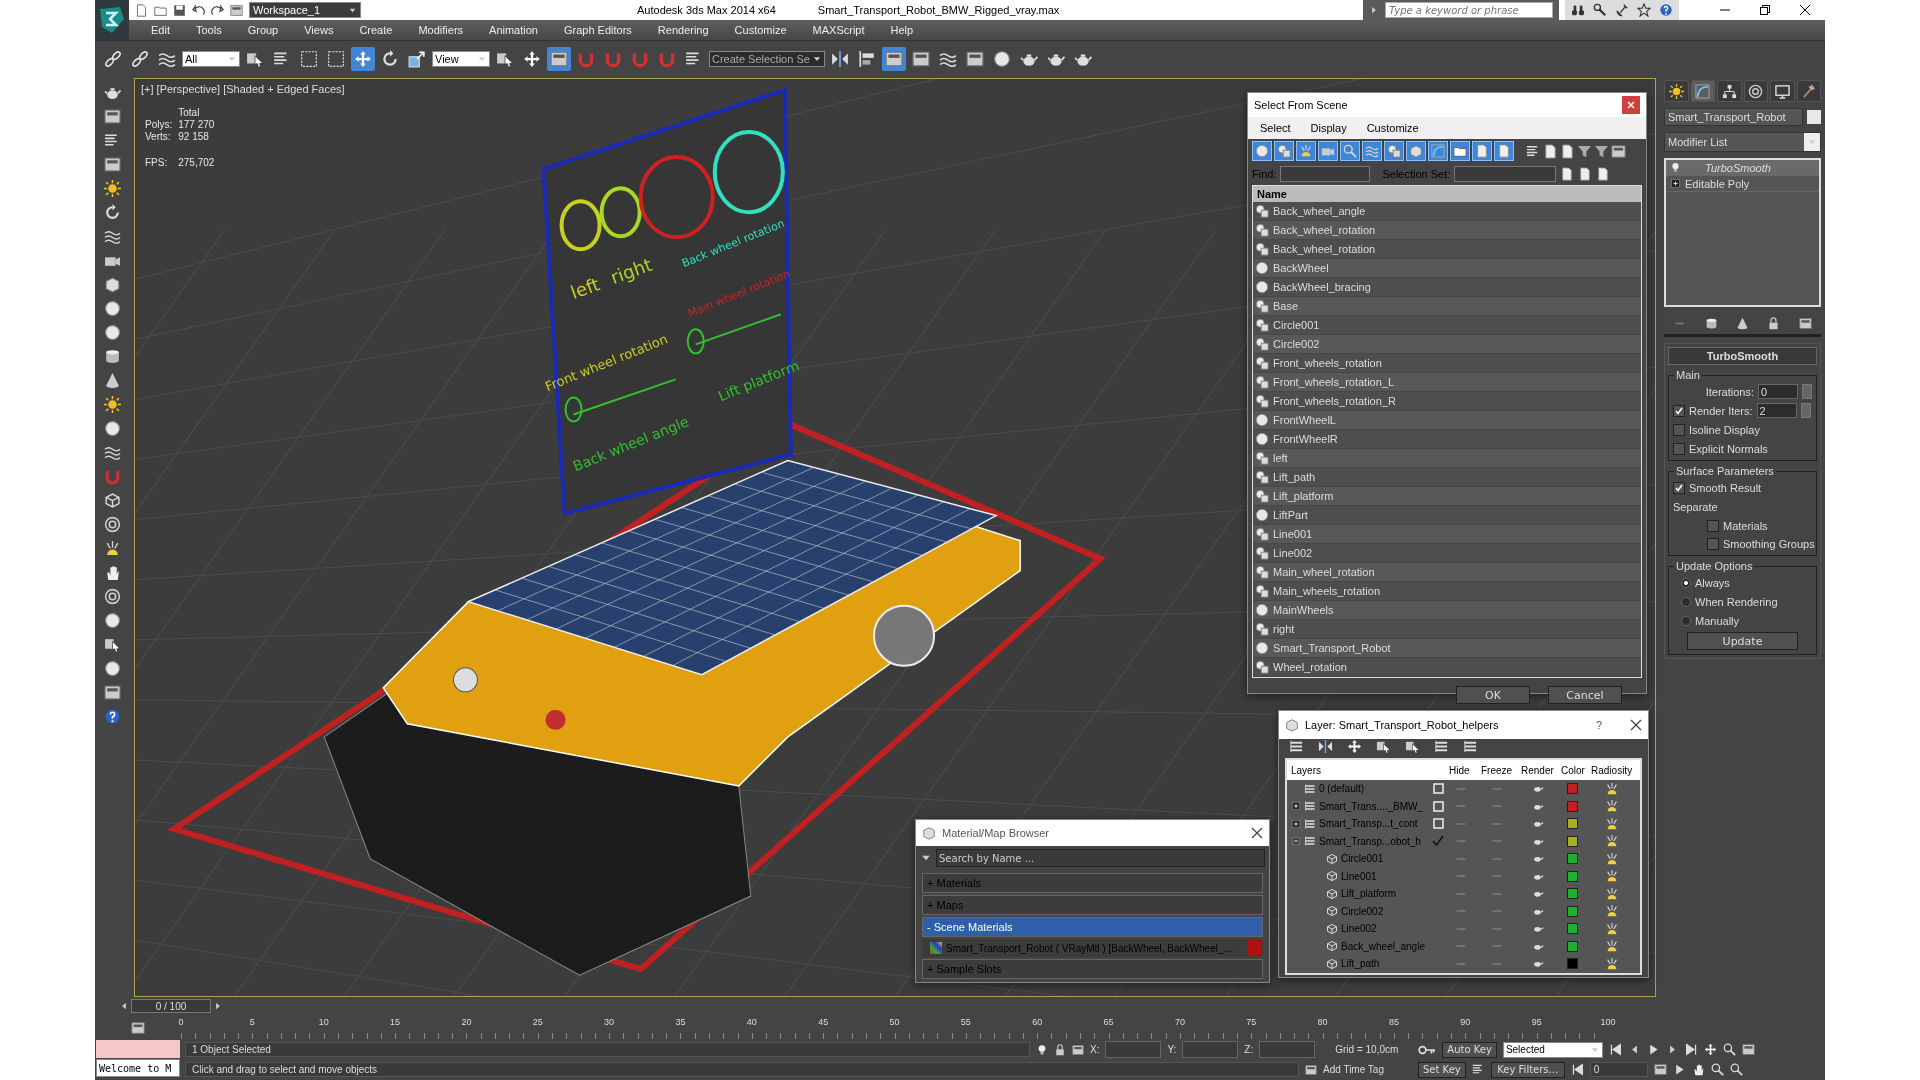  I want to click on hand-icon, so click(112, 572).